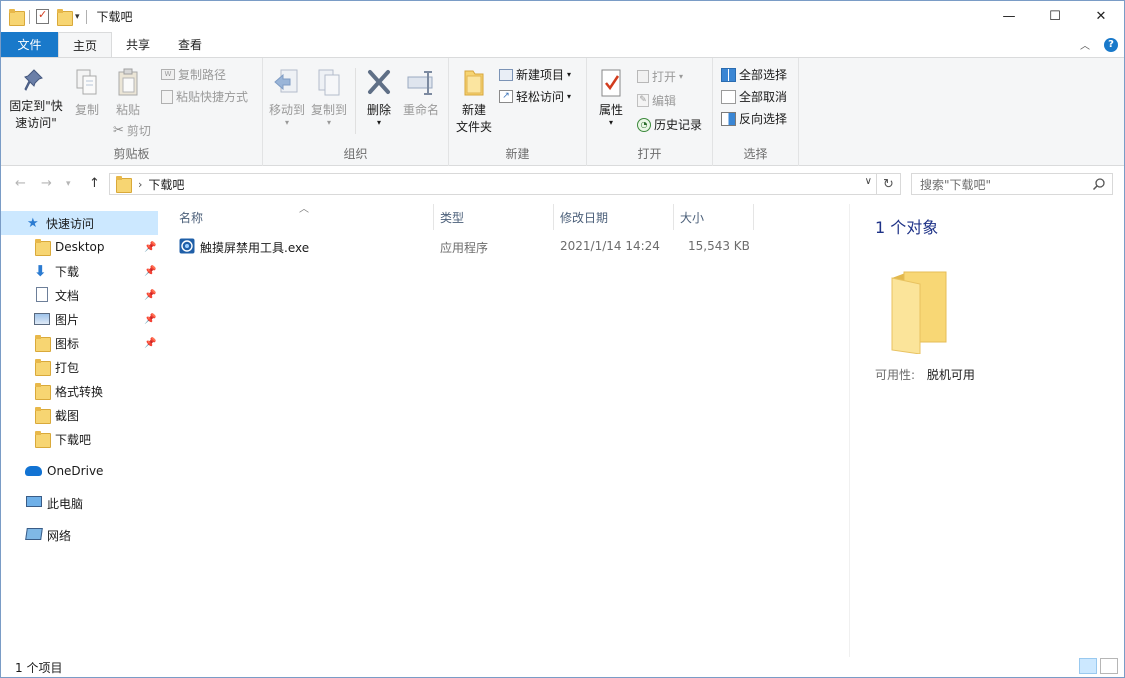 Image resolution: width=1125 pixels, height=678 pixels. What do you see at coordinates (79, 535) in the screenshot?
I see `nav-network: 网络` at bounding box center [79, 535].